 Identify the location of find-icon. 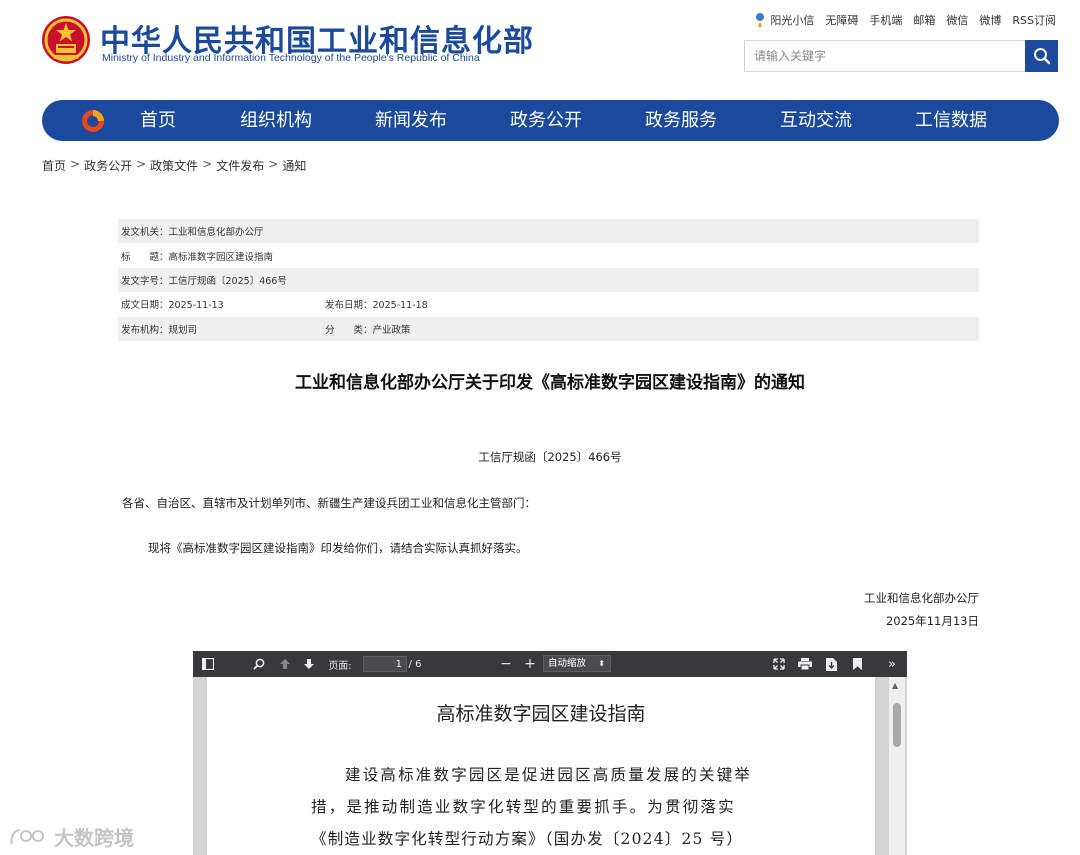
(259, 664).